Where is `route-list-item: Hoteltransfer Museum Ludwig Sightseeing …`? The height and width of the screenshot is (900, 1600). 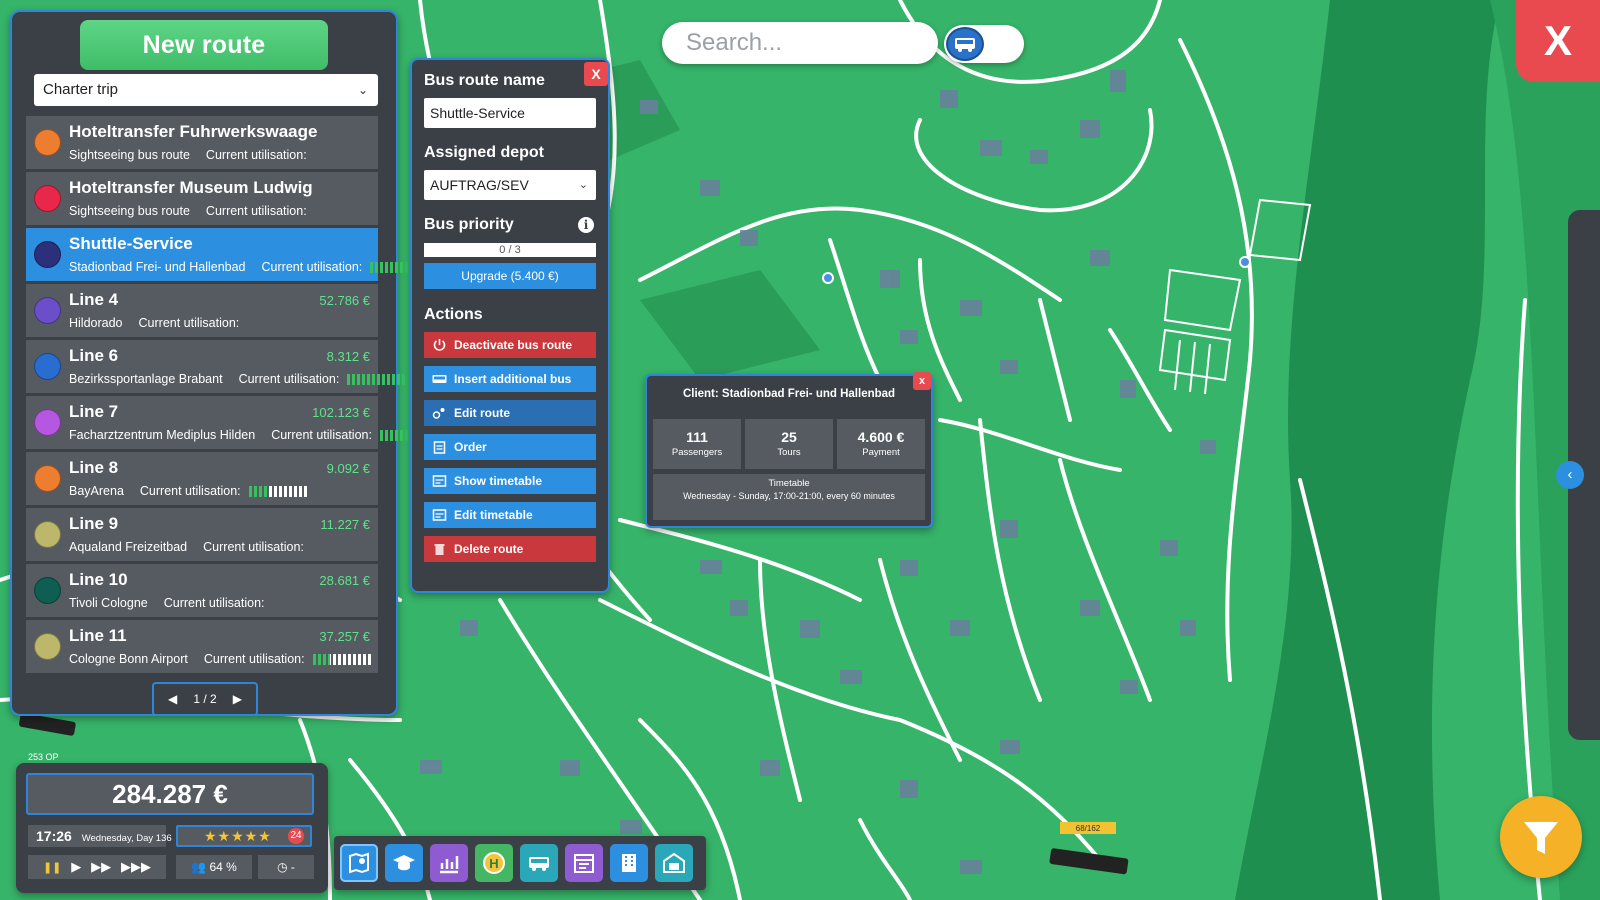
route-list-item: Hoteltransfer Museum Ludwig Sightseeing … is located at coordinates (202, 198).